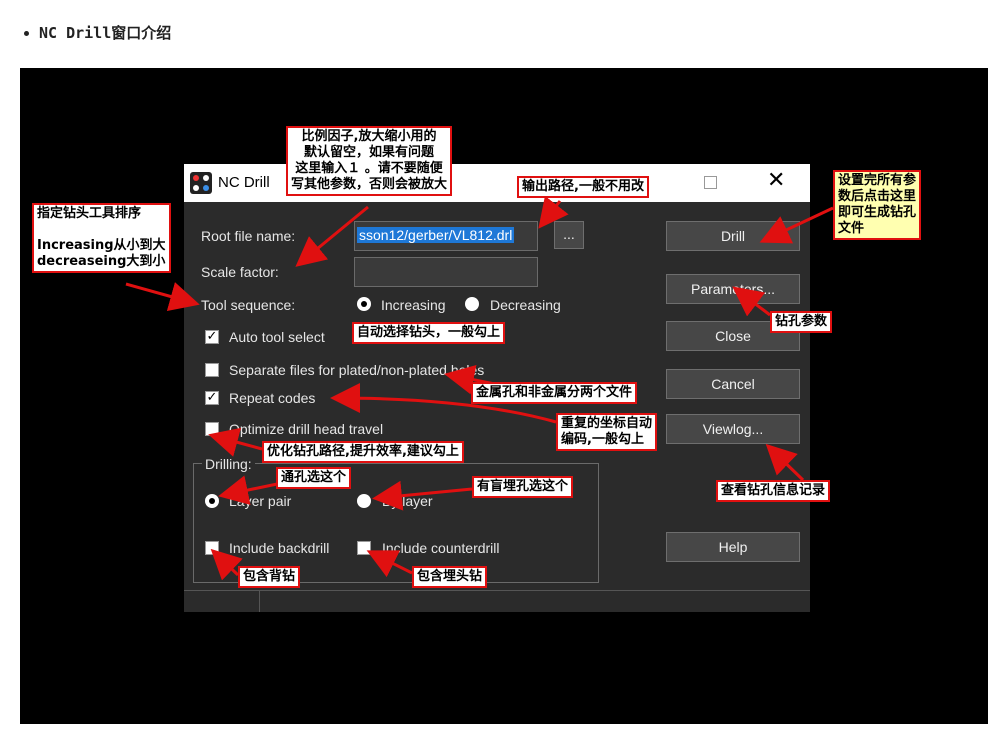  I want to click on root-file-value: sson12/gerber/VL812.drl, so click(436, 235).